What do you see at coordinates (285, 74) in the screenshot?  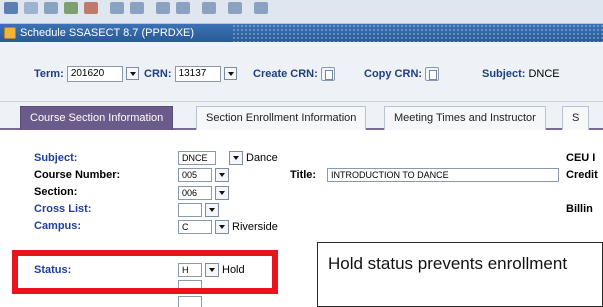 I see `create-crn-label: Create CRN:` at bounding box center [285, 74].